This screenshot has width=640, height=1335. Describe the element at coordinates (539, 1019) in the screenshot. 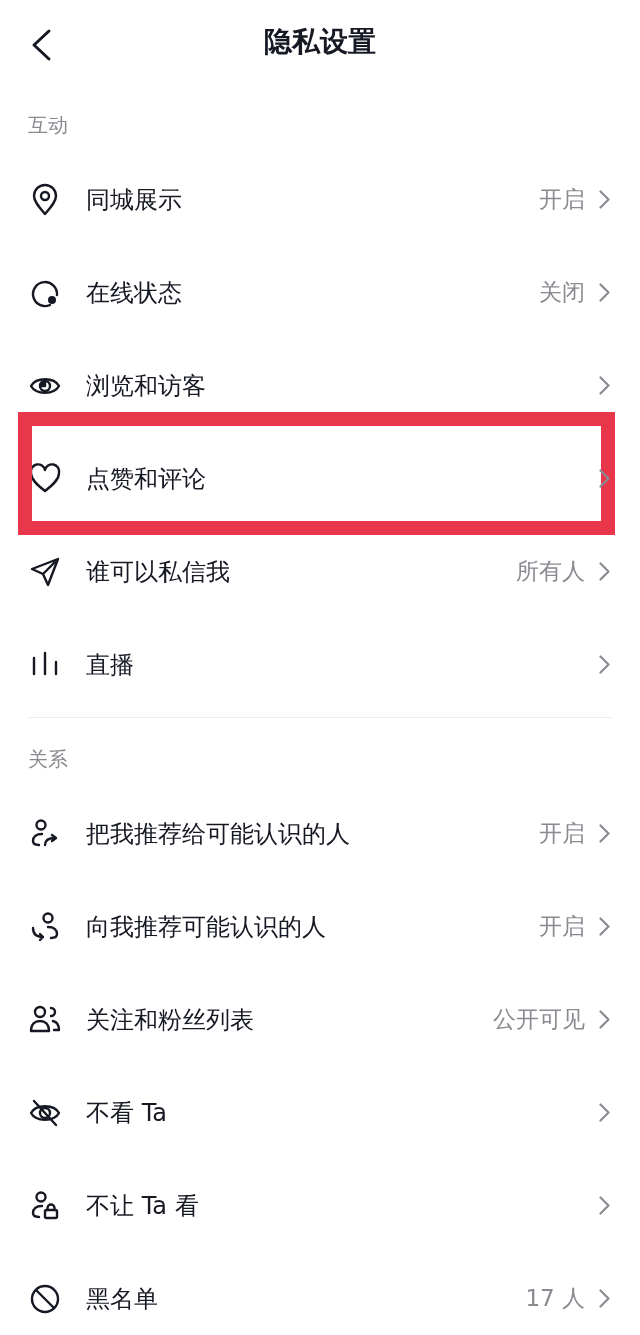

I see `row-value: 公开可见` at that location.